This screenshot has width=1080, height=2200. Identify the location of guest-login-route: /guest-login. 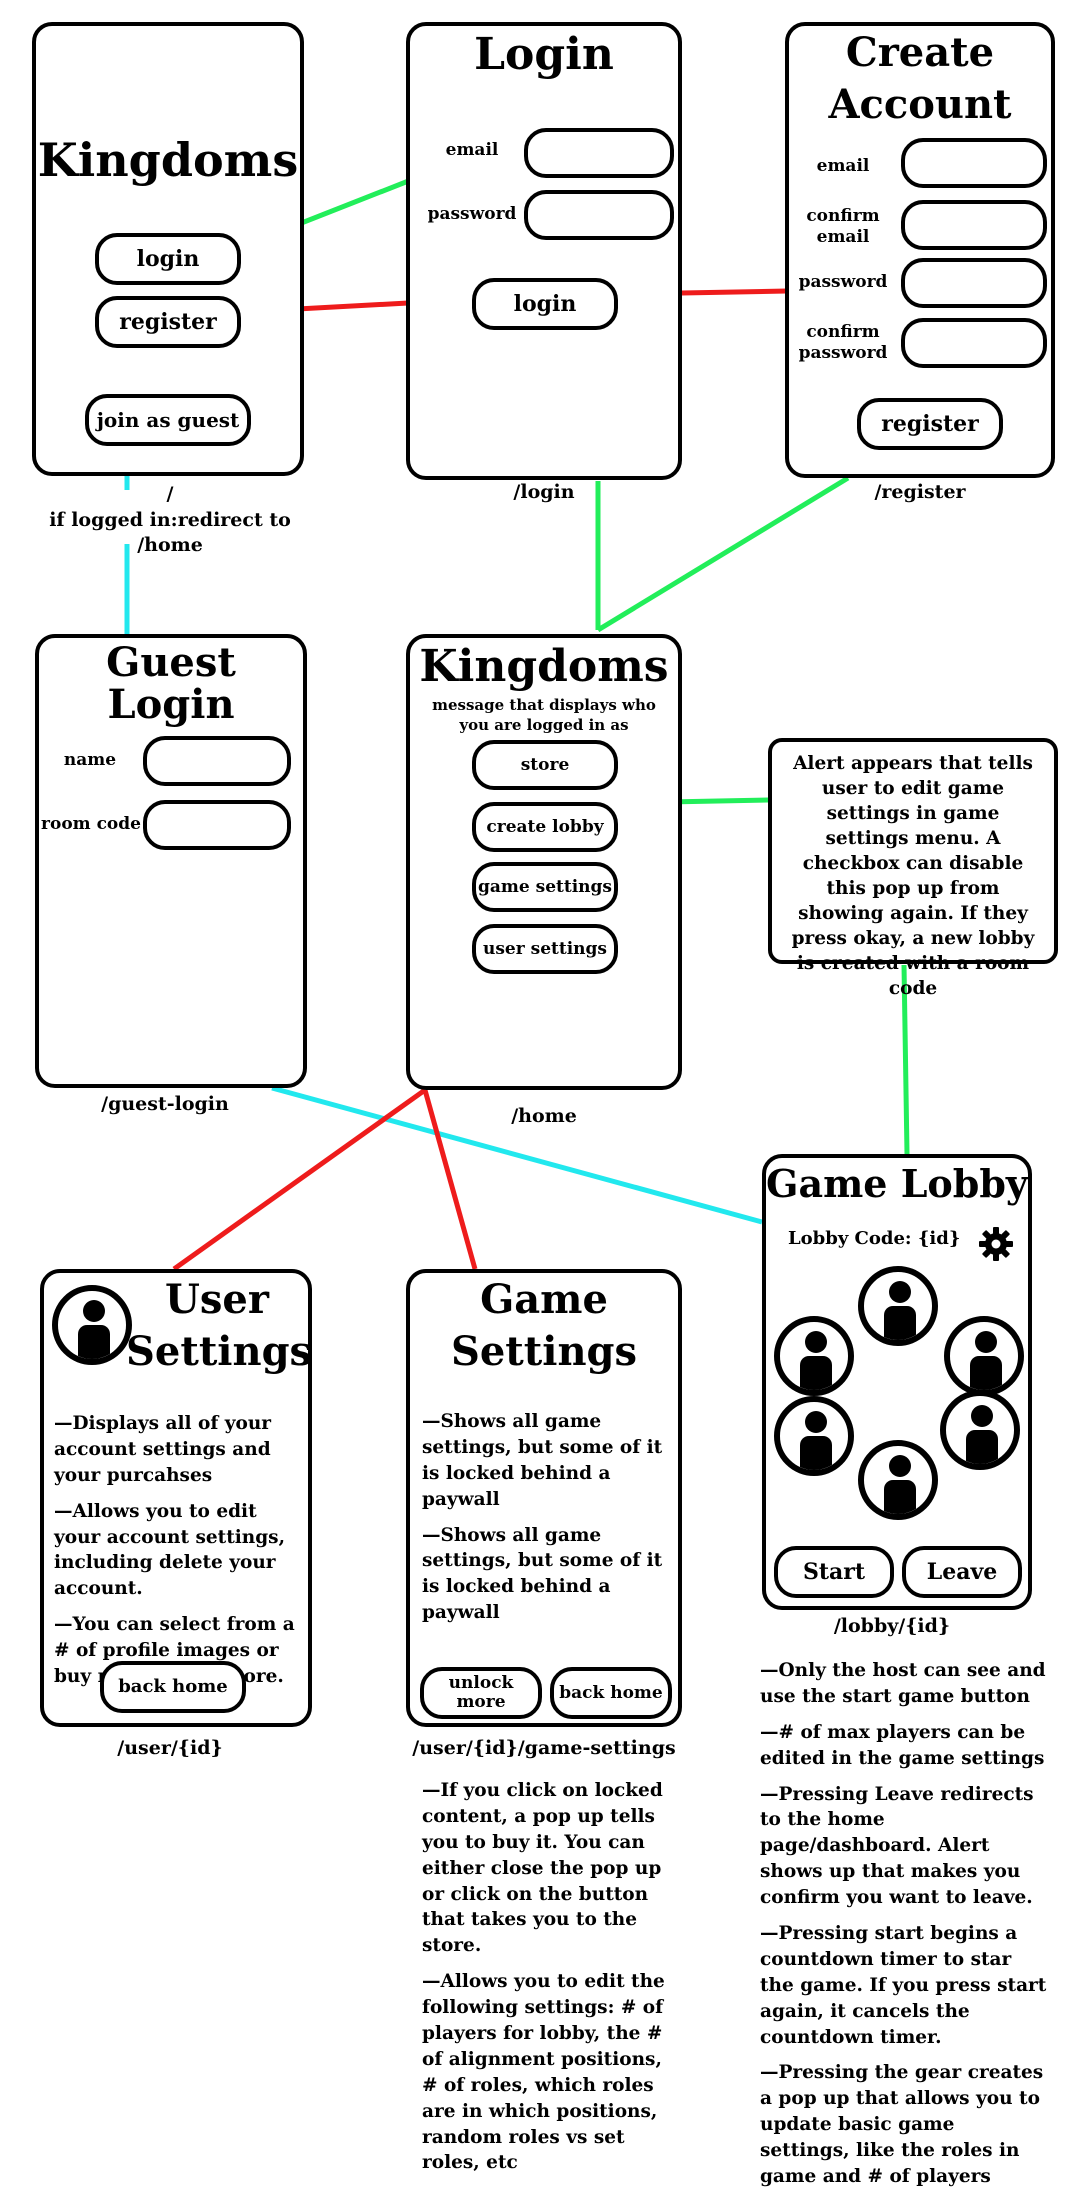
(165, 1104).